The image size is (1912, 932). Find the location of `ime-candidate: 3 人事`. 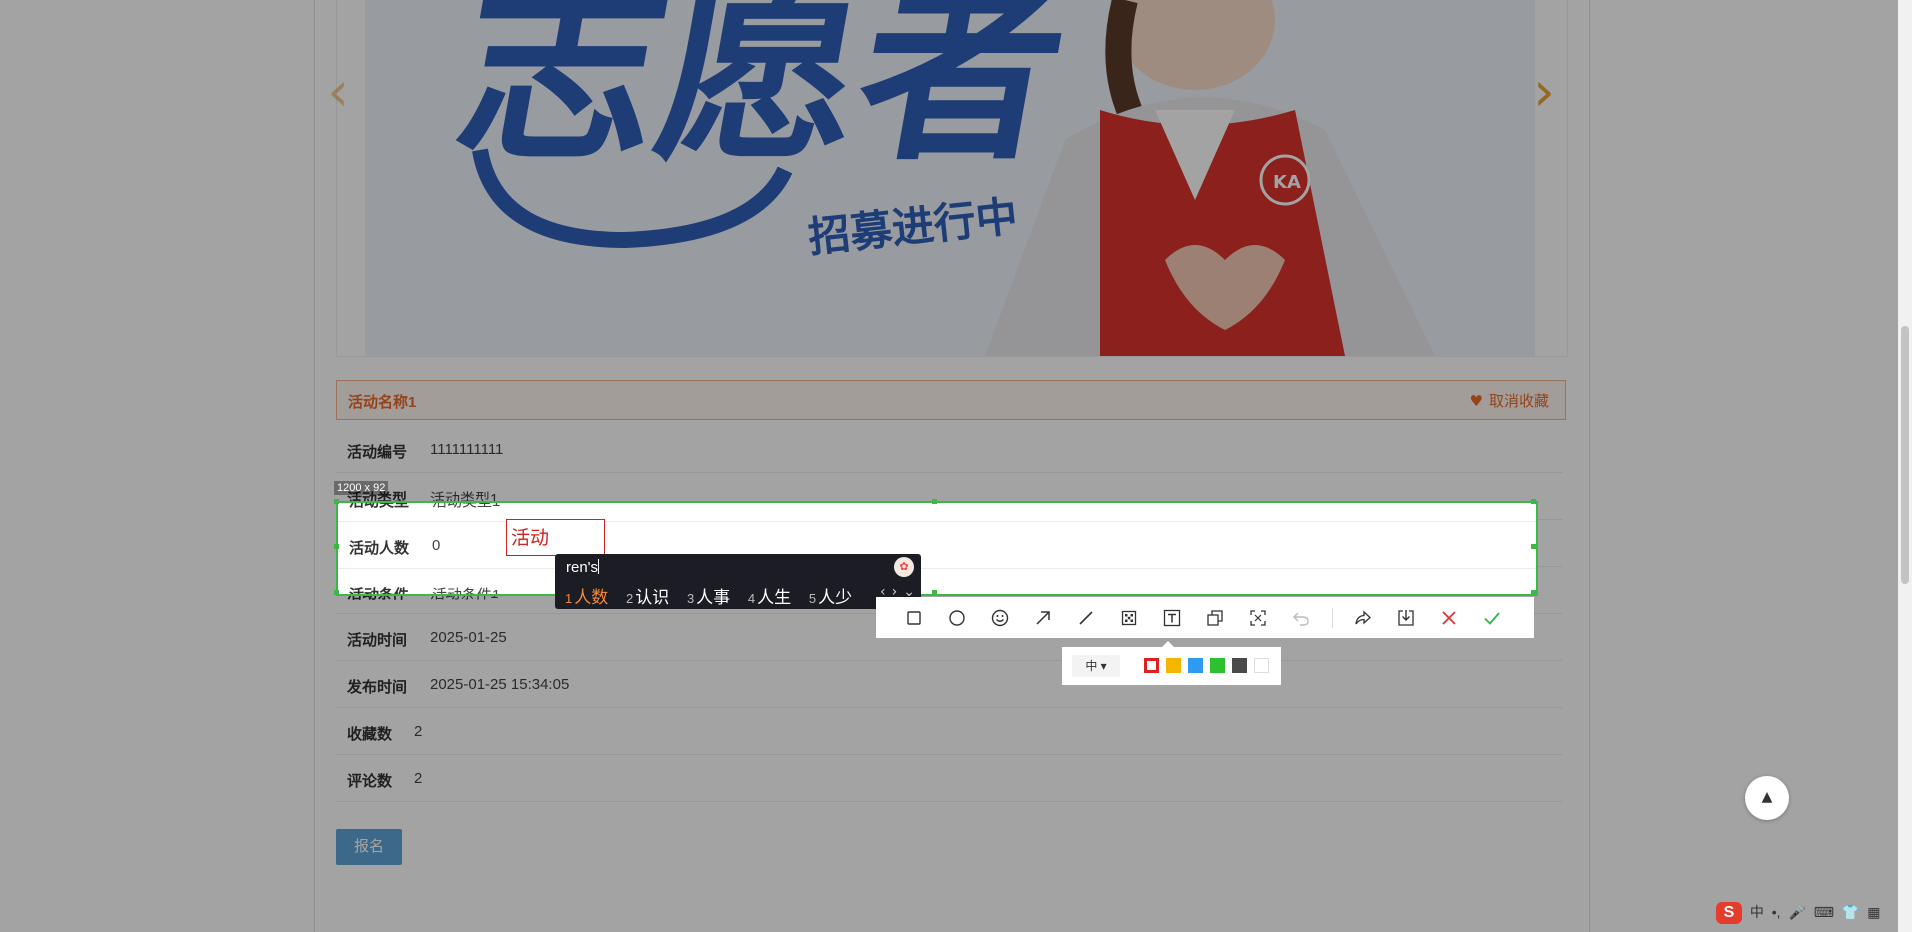

ime-candidate: 3 人事 is located at coordinates (708, 597).